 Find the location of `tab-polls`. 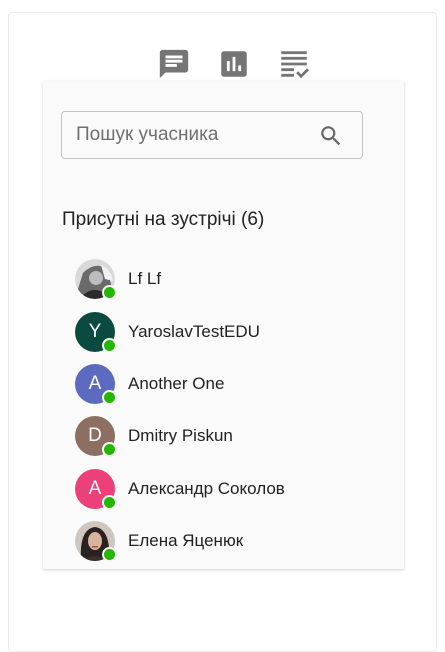

tab-polls is located at coordinates (234, 64).